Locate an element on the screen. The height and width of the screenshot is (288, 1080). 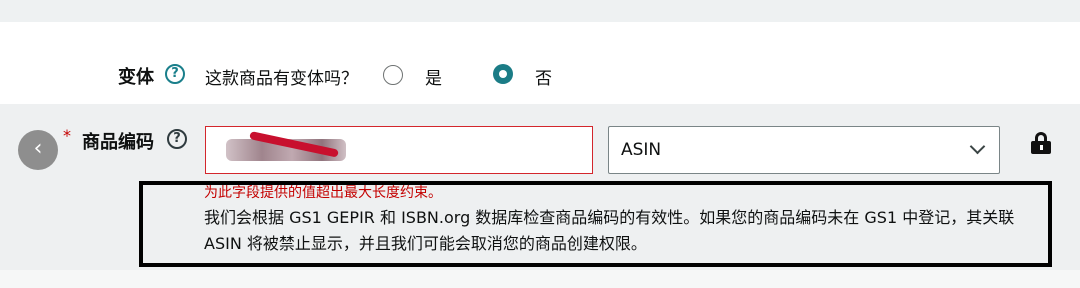
lock-icon is located at coordinates (1041, 143).